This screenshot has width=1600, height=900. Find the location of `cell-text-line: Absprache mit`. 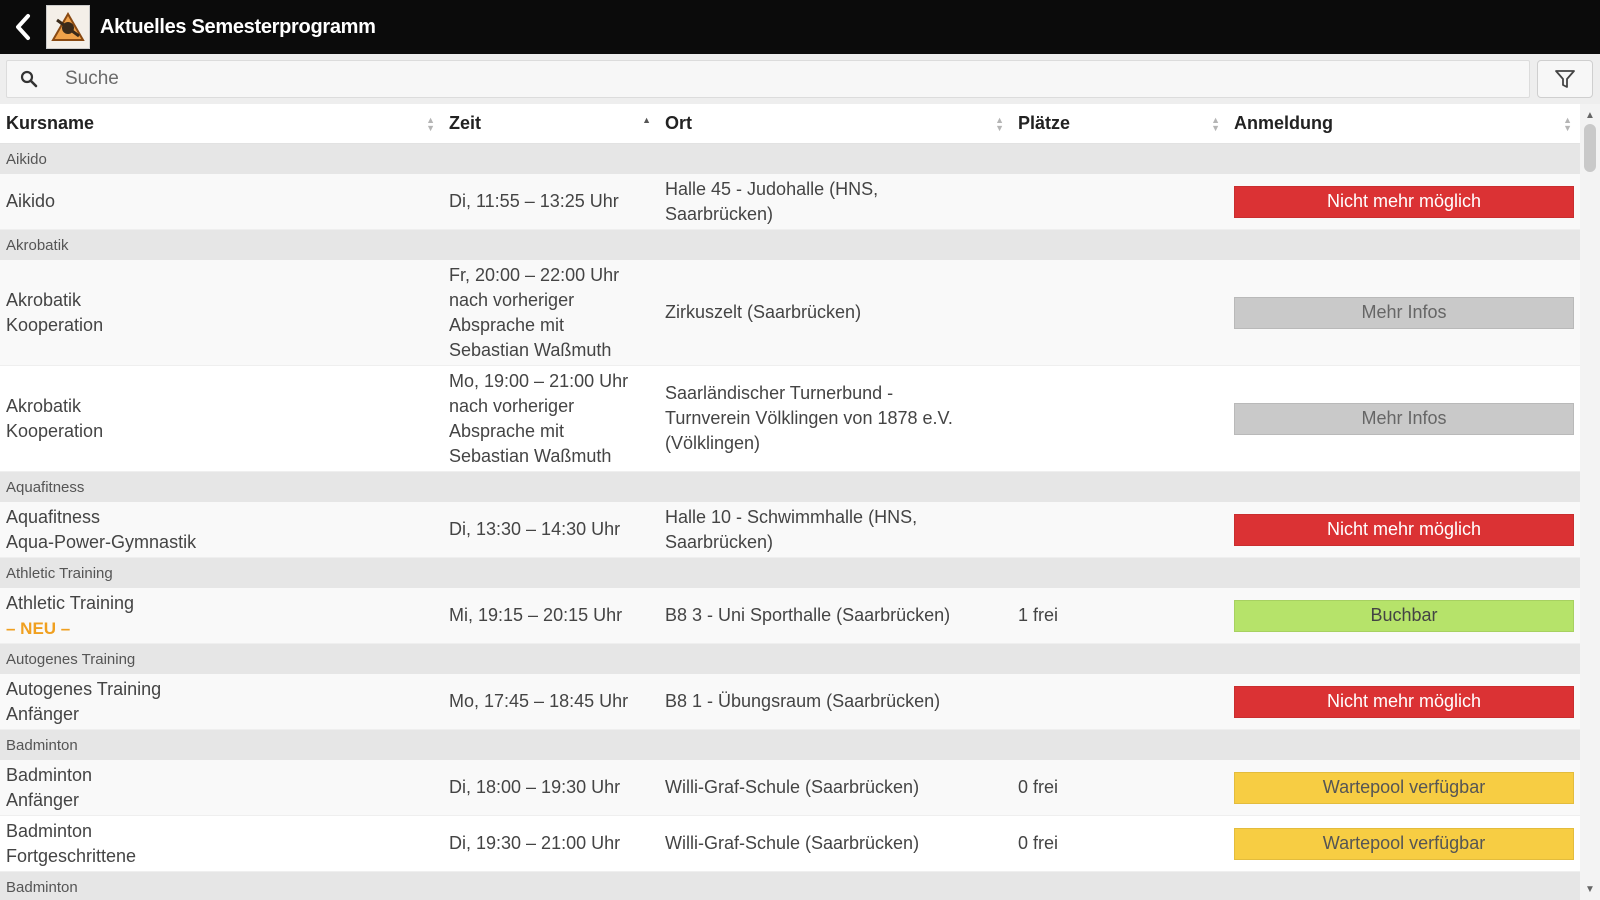

cell-text-line: Absprache mit is located at coordinates (507, 324).